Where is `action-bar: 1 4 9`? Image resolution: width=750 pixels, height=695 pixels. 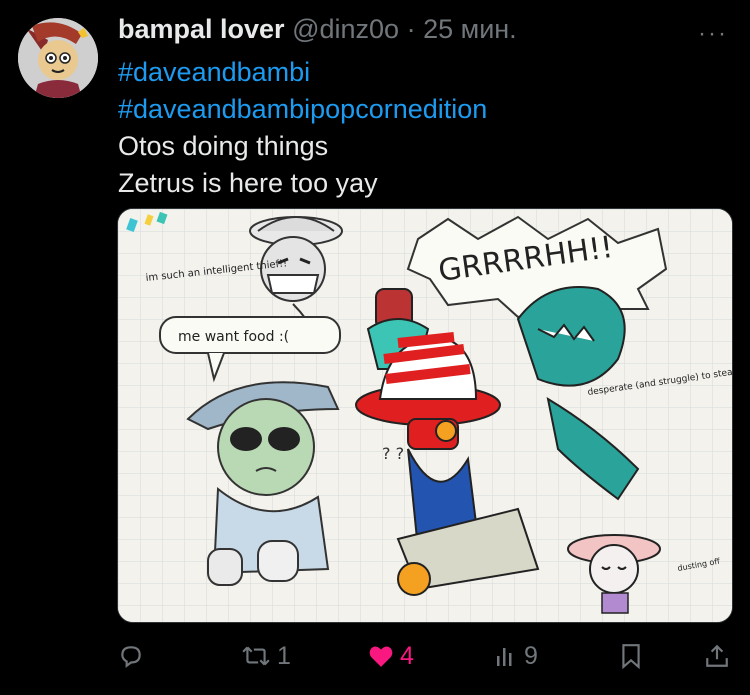
action-bar: 1 4 9 is located at coordinates (375, 656).